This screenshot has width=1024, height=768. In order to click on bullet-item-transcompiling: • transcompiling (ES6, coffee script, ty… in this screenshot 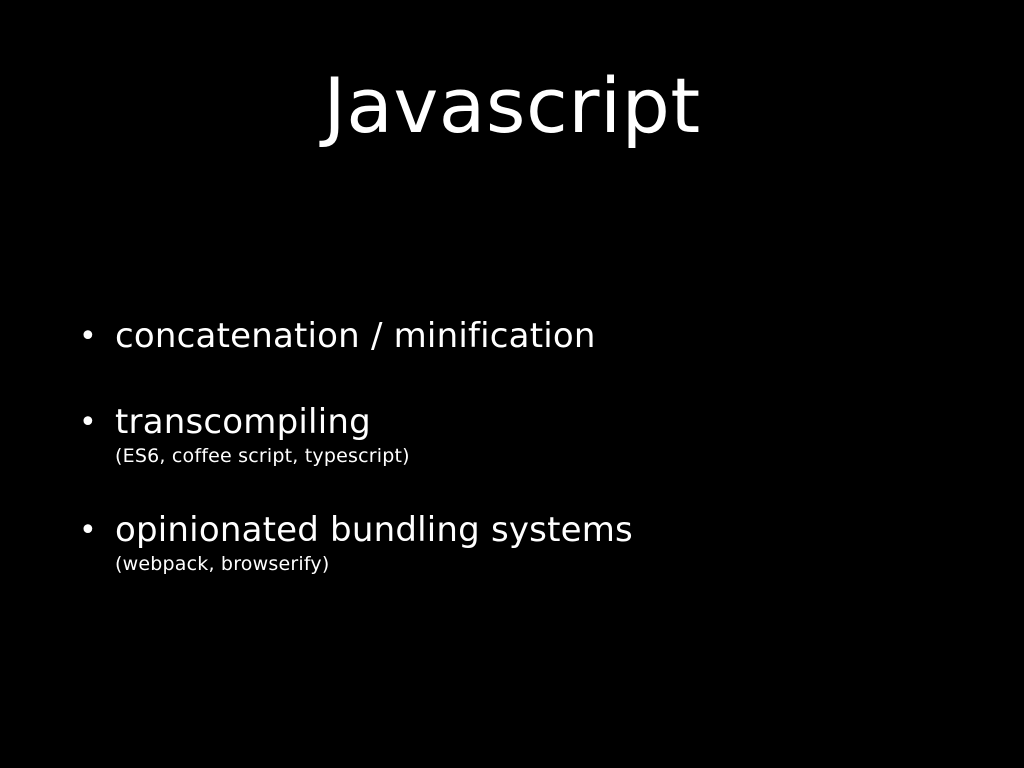, I will do `click(512, 434)`.